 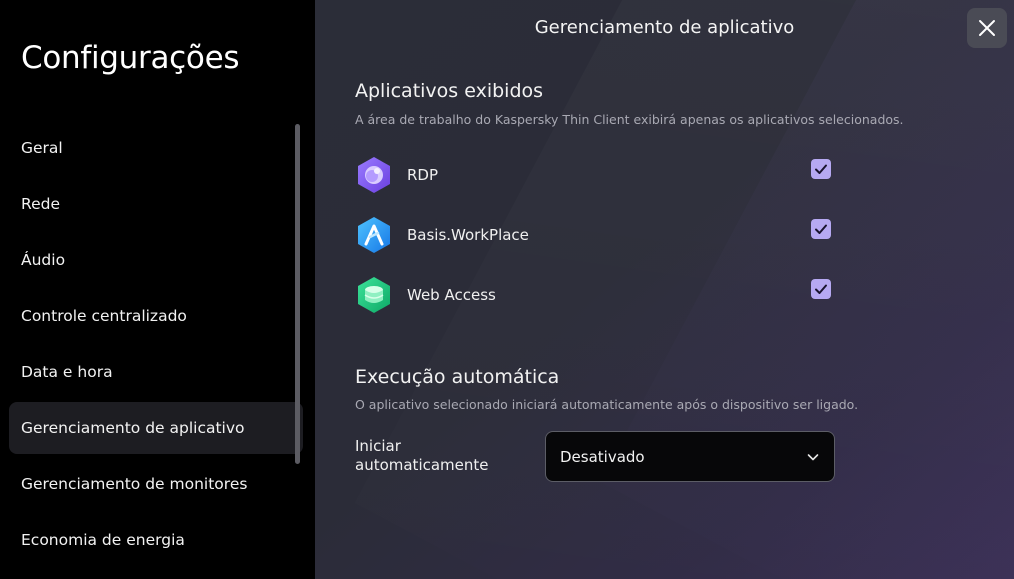 I want to click on sidebar-item-label: Gerenciamento de monitores, so click(x=134, y=484).